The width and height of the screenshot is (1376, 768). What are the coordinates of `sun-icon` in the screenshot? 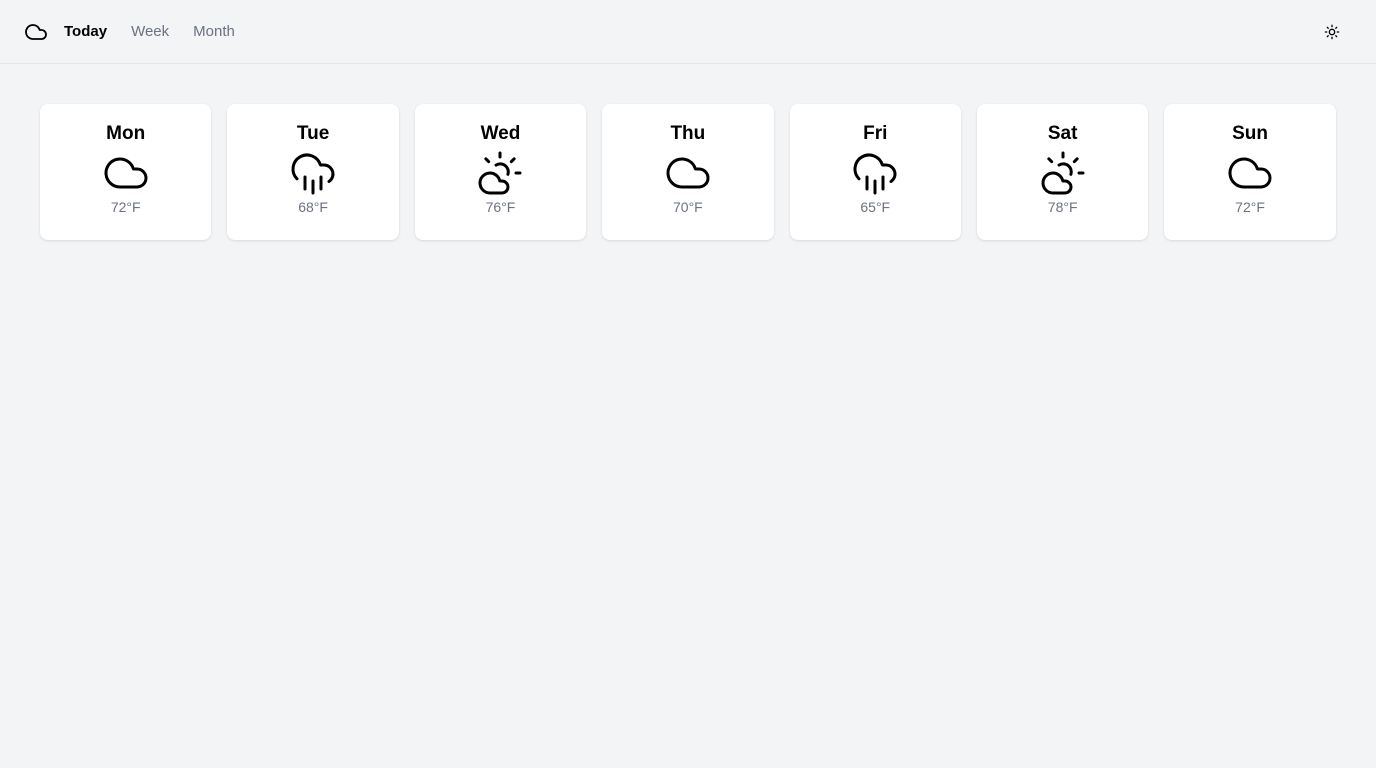 It's located at (1332, 32).